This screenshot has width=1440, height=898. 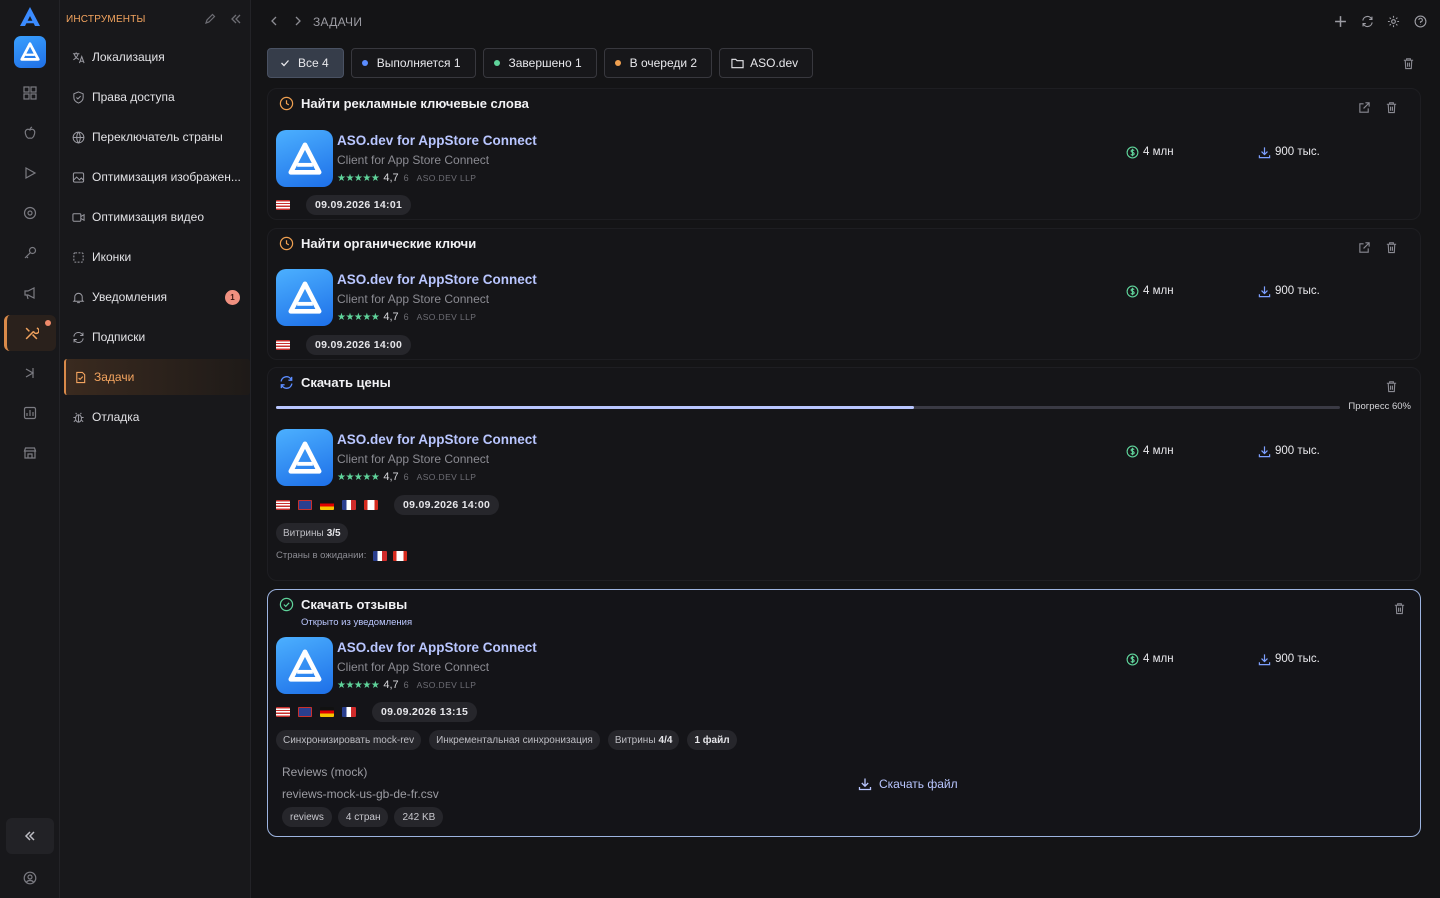 What do you see at coordinates (349, 712) in the screenshot?
I see `flag-fr-icon` at bounding box center [349, 712].